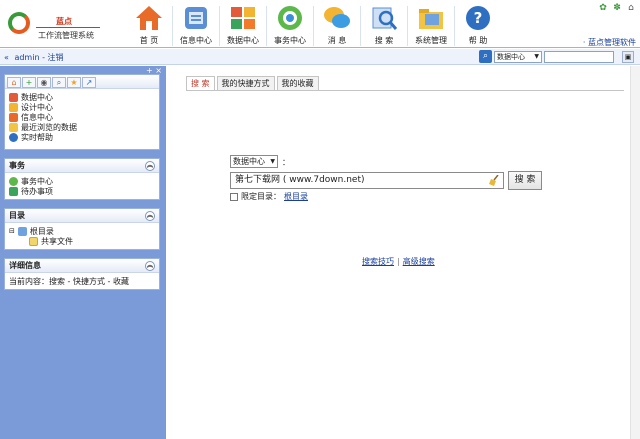 This screenshot has width=640, height=439. What do you see at coordinates (378, 261) in the screenshot?
I see `search-tips-link: 搜索技巧` at bounding box center [378, 261].